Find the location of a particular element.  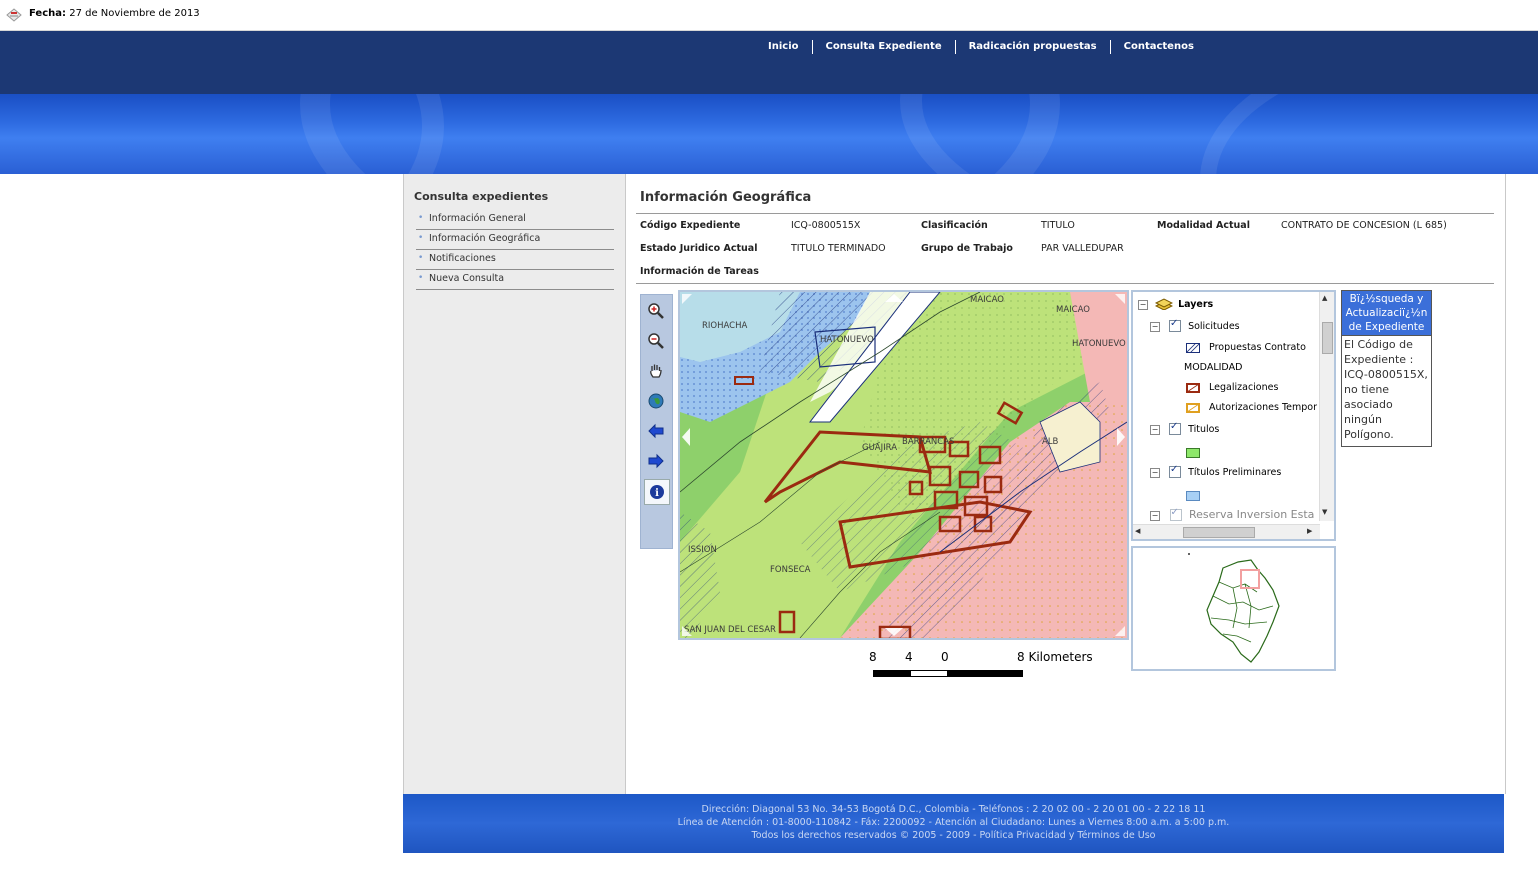

overview-map is located at coordinates (1233, 608).